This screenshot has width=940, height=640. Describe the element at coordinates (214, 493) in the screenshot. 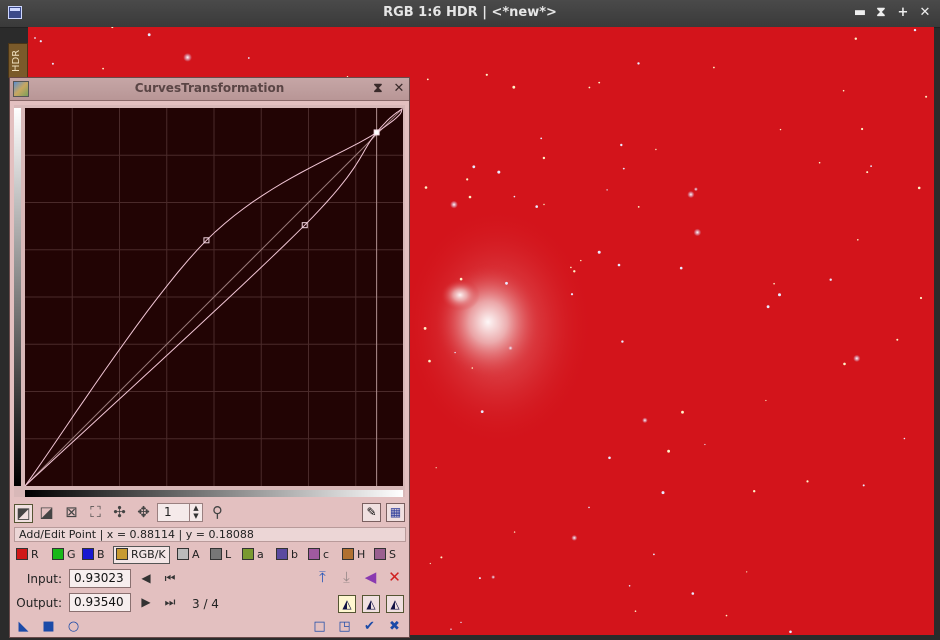

I see `input-gradient-bar` at that location.